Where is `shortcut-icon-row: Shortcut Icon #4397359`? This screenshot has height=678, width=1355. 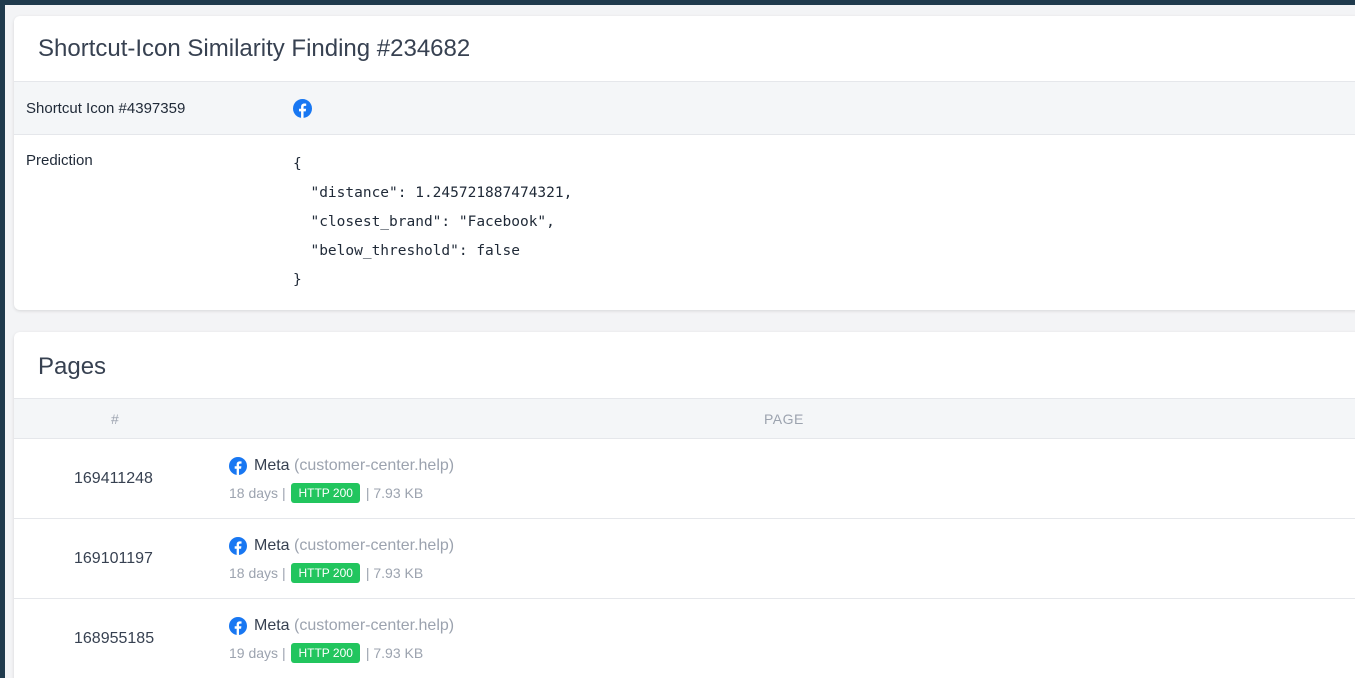
shortcut-icon-row: Shortcut Icon #4397359 is located at coordinates (684, 108).